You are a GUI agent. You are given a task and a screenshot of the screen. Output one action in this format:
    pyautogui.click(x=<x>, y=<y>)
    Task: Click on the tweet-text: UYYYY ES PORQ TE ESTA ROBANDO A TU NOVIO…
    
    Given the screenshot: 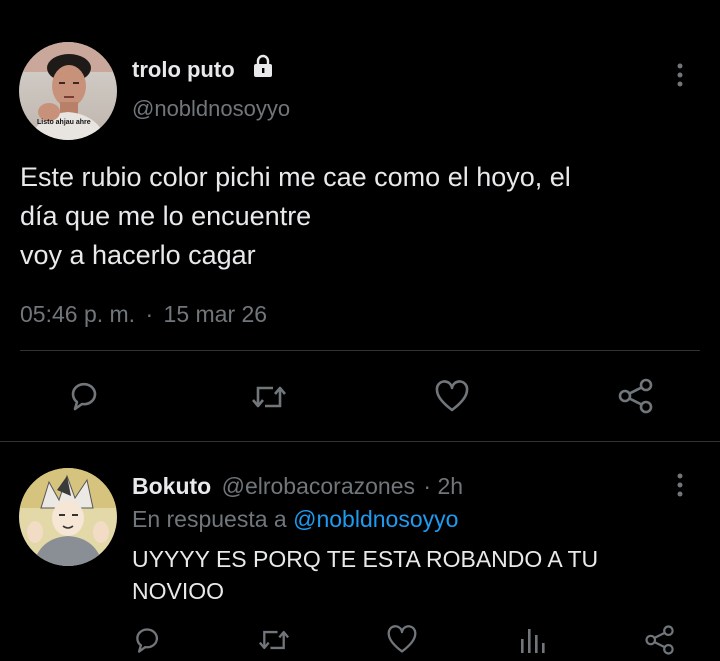 What is the action you would take?
    pyautogui.click(x=365, y=575)
    